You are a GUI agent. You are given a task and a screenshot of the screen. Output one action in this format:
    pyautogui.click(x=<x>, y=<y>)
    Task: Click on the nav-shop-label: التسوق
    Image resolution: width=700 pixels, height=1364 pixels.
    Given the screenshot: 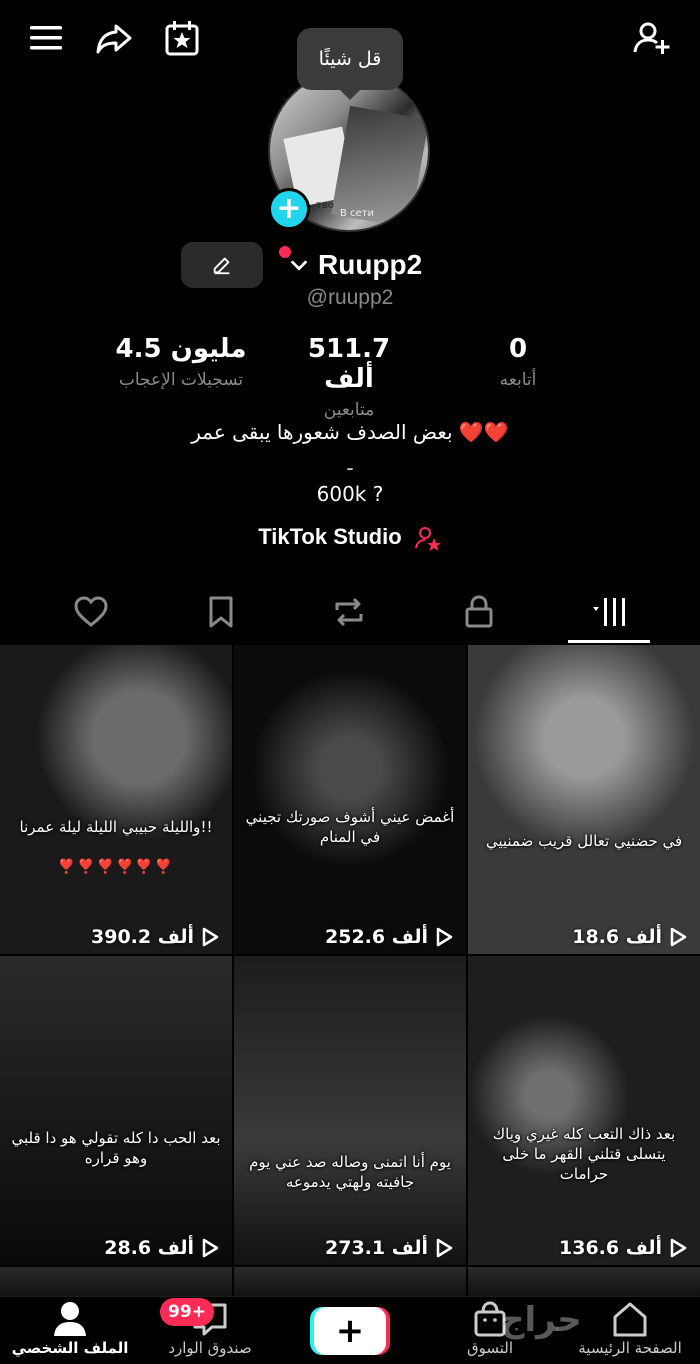 What is the action you would take?
    pyautogui.click(x=490, y=1348)
    